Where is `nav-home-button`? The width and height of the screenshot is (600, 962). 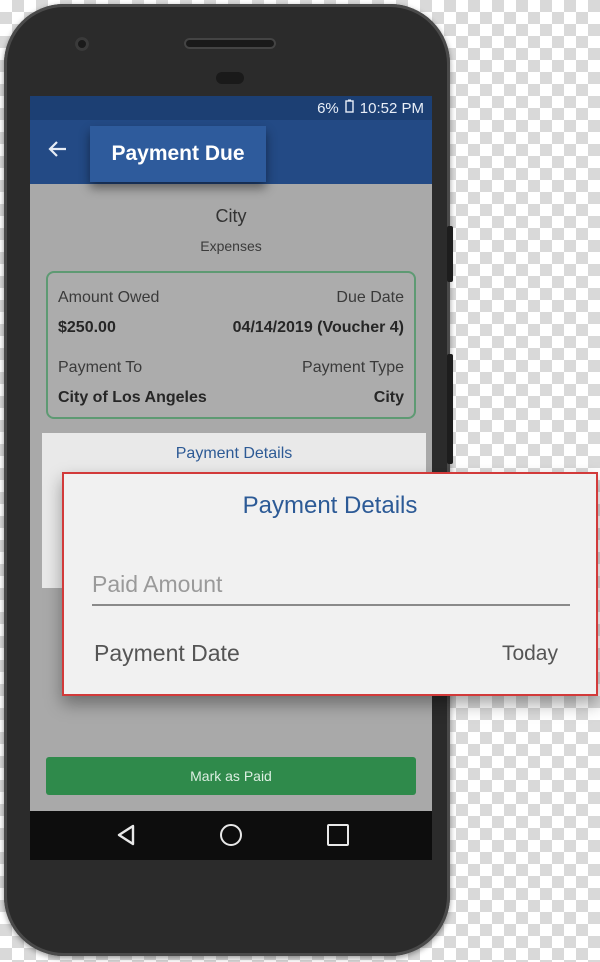
nav-home-button is located at coordinates (231, 835).